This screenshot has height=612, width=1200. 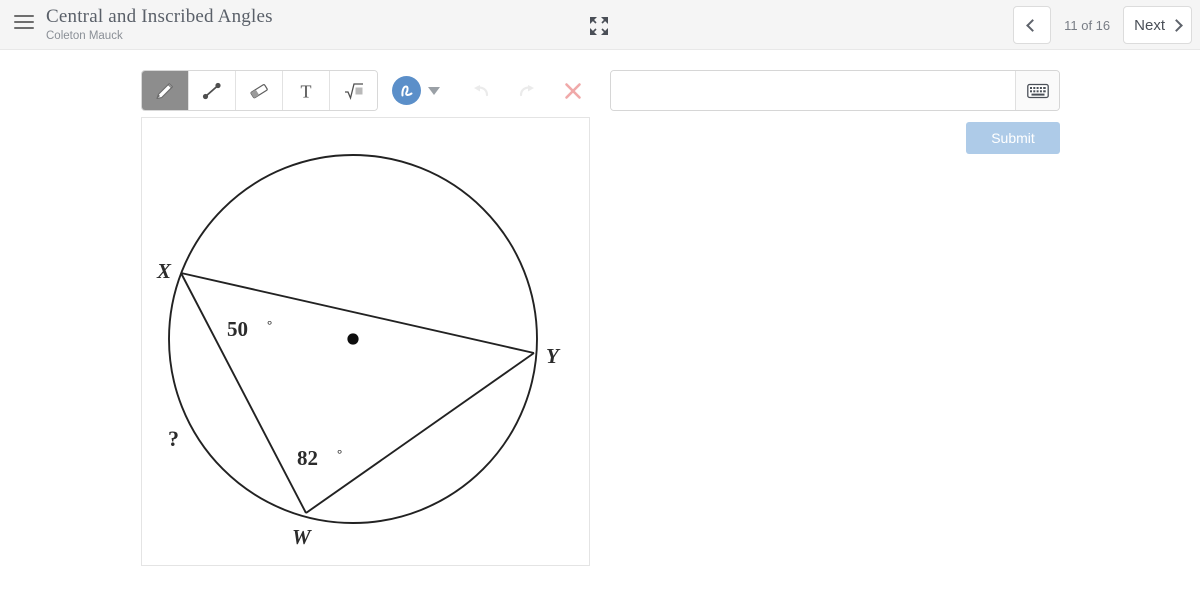 I want to click on student-name: Coleton Mauck, so click(x=84, y=36).